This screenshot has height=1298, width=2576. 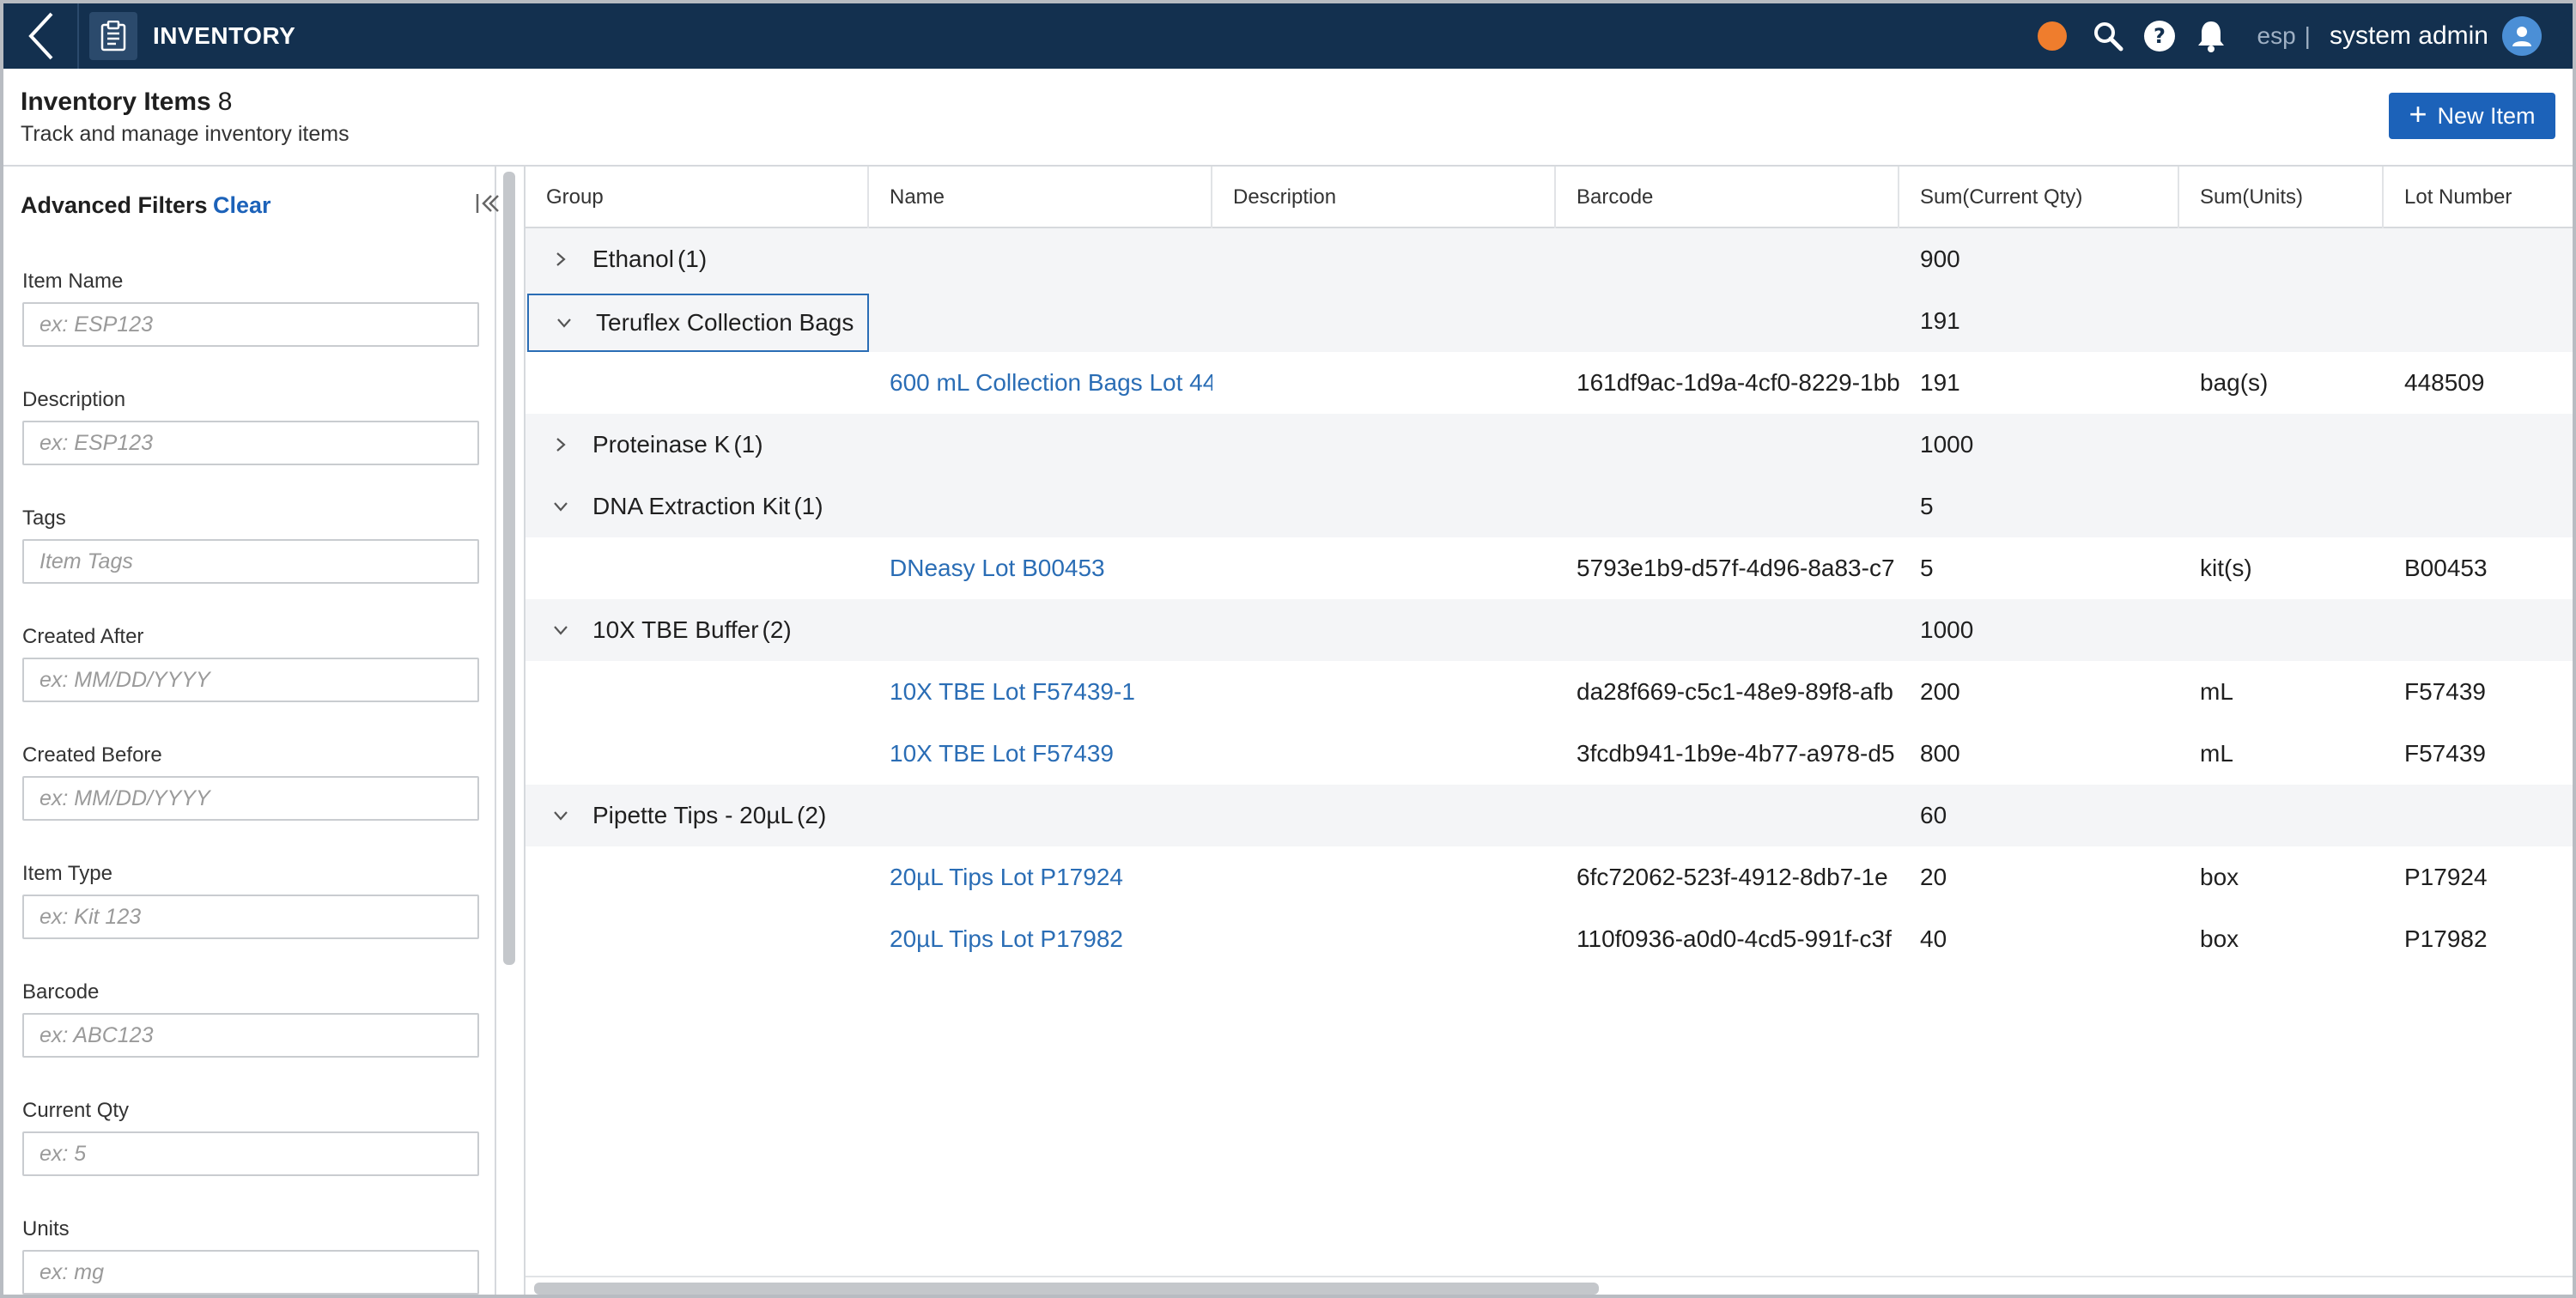 I want to click on item-name-link: 20µL Tips Lot P17924, so click(x=1041, y=877).